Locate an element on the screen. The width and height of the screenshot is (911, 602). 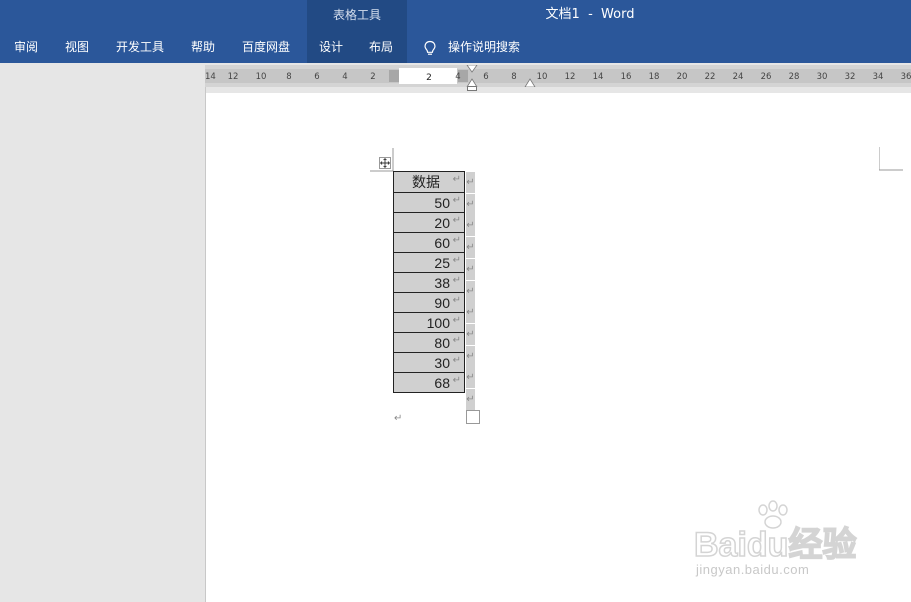
table-cell: 20 ↵ is located at coordinates (429, 222).